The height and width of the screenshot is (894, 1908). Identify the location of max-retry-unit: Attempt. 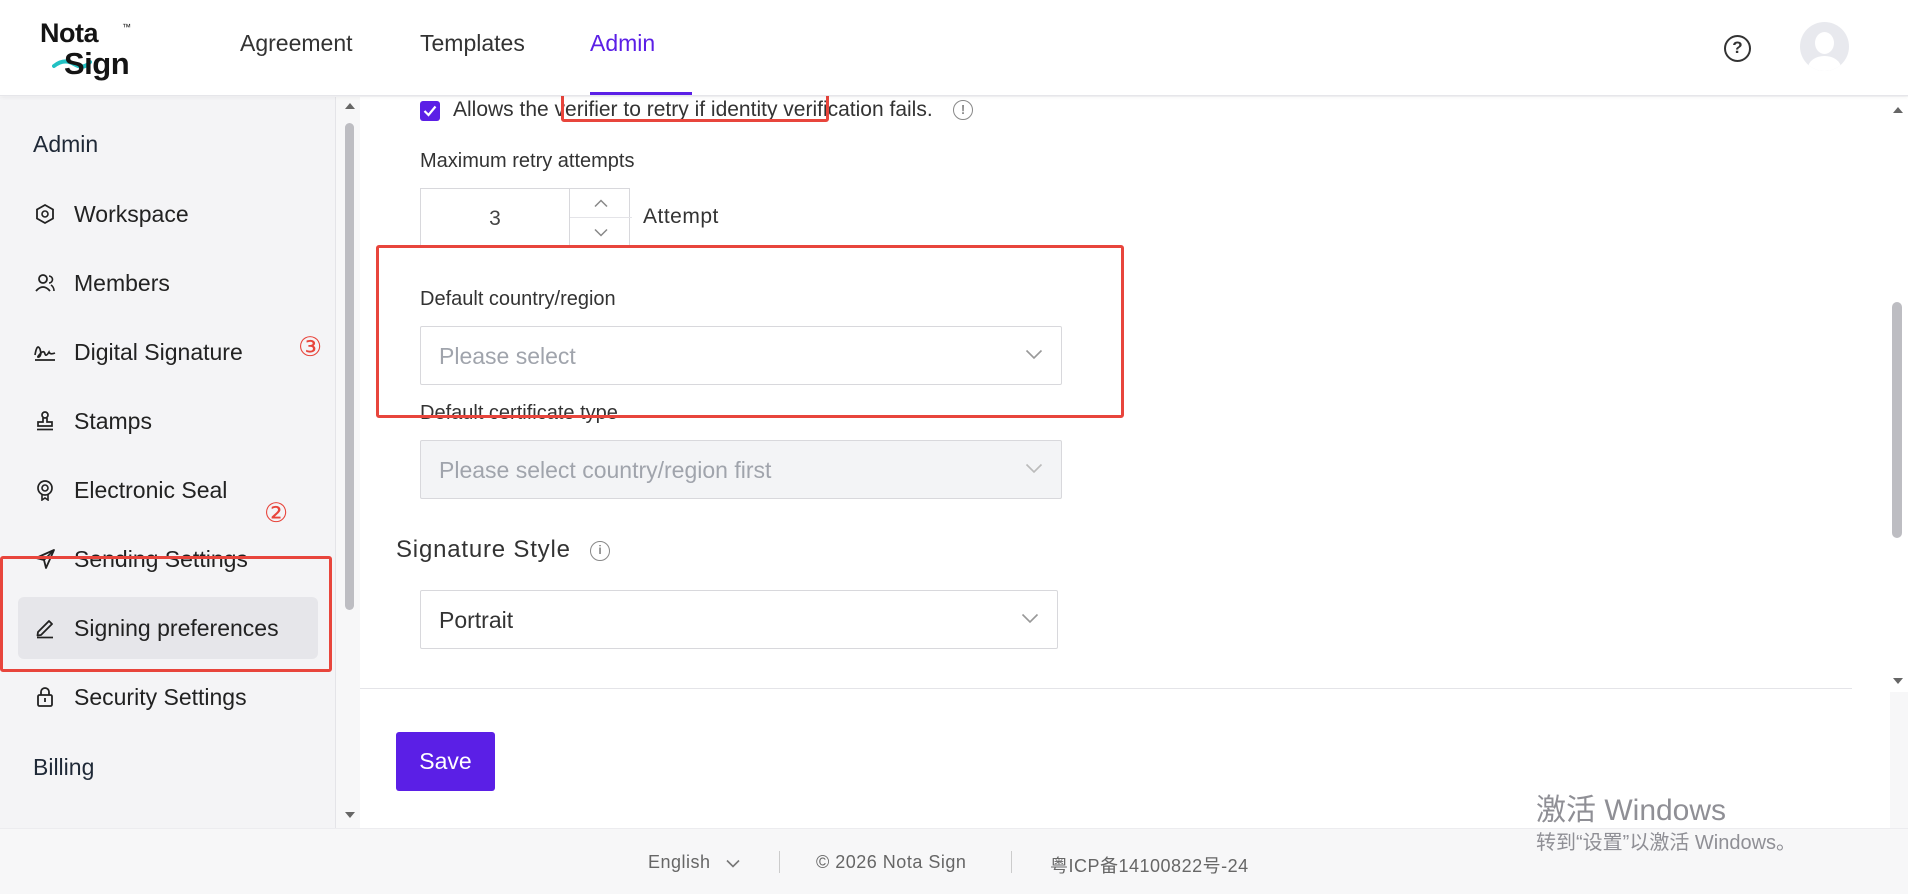
(681, 216).